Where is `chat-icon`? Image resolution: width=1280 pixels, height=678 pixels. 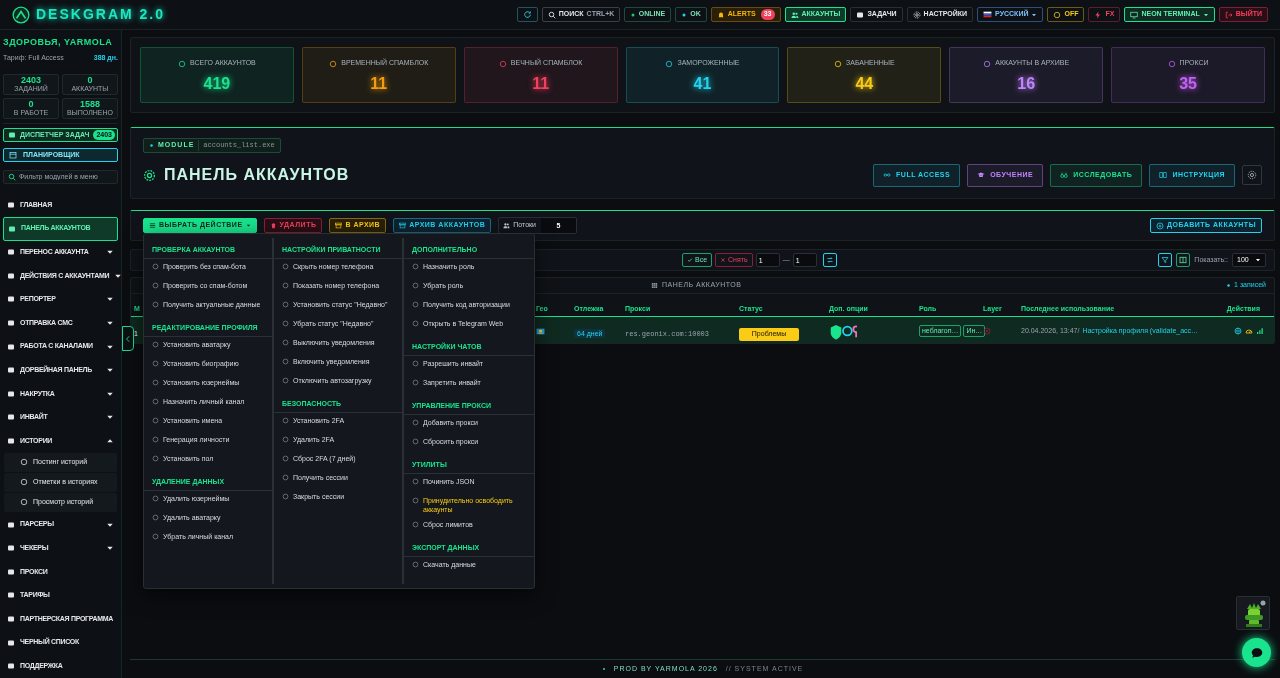
chat-icon is located at coordinates (1256, 652).